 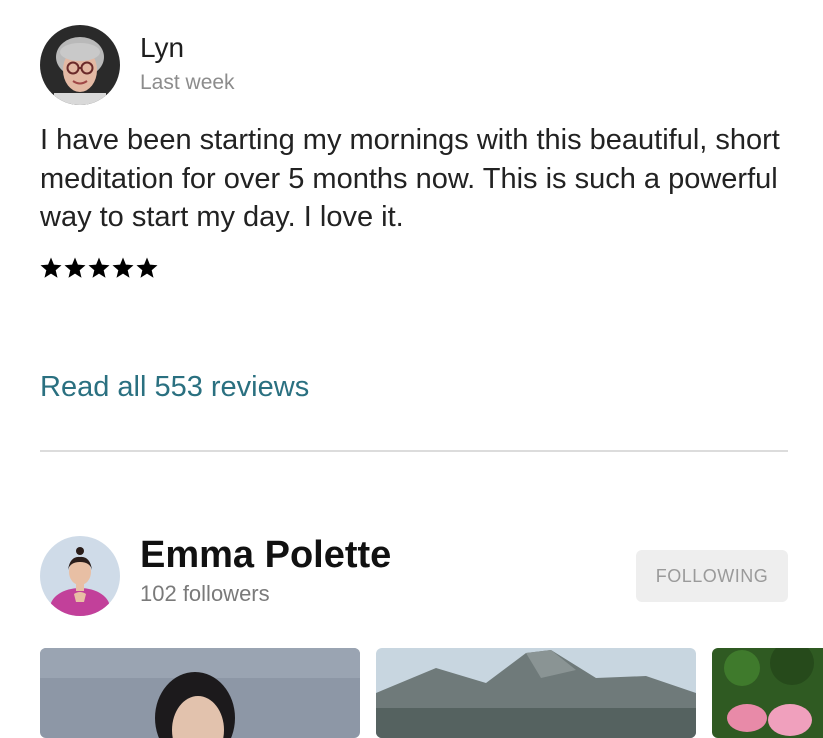 What do you see at coordinates (414, 451) in the screenshot?
I see `section-divider` at bounding box center [414, 451].